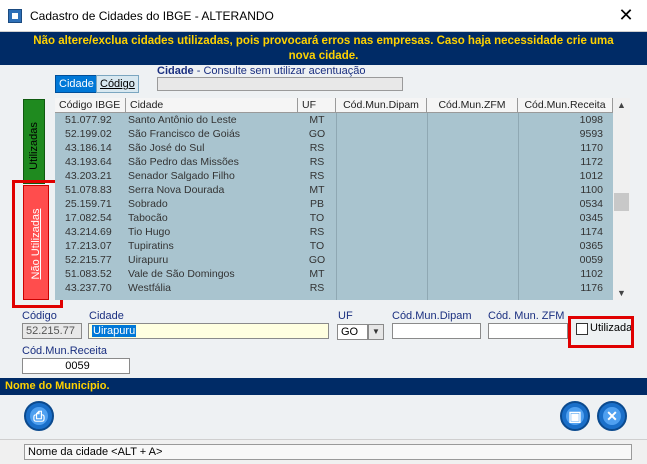 The width and height of the screenshot is (647, 464). Describe the element at coordinates (181, 274) in the screenshot. I see `cell-cidade: Vale de São Domingos` at that location.